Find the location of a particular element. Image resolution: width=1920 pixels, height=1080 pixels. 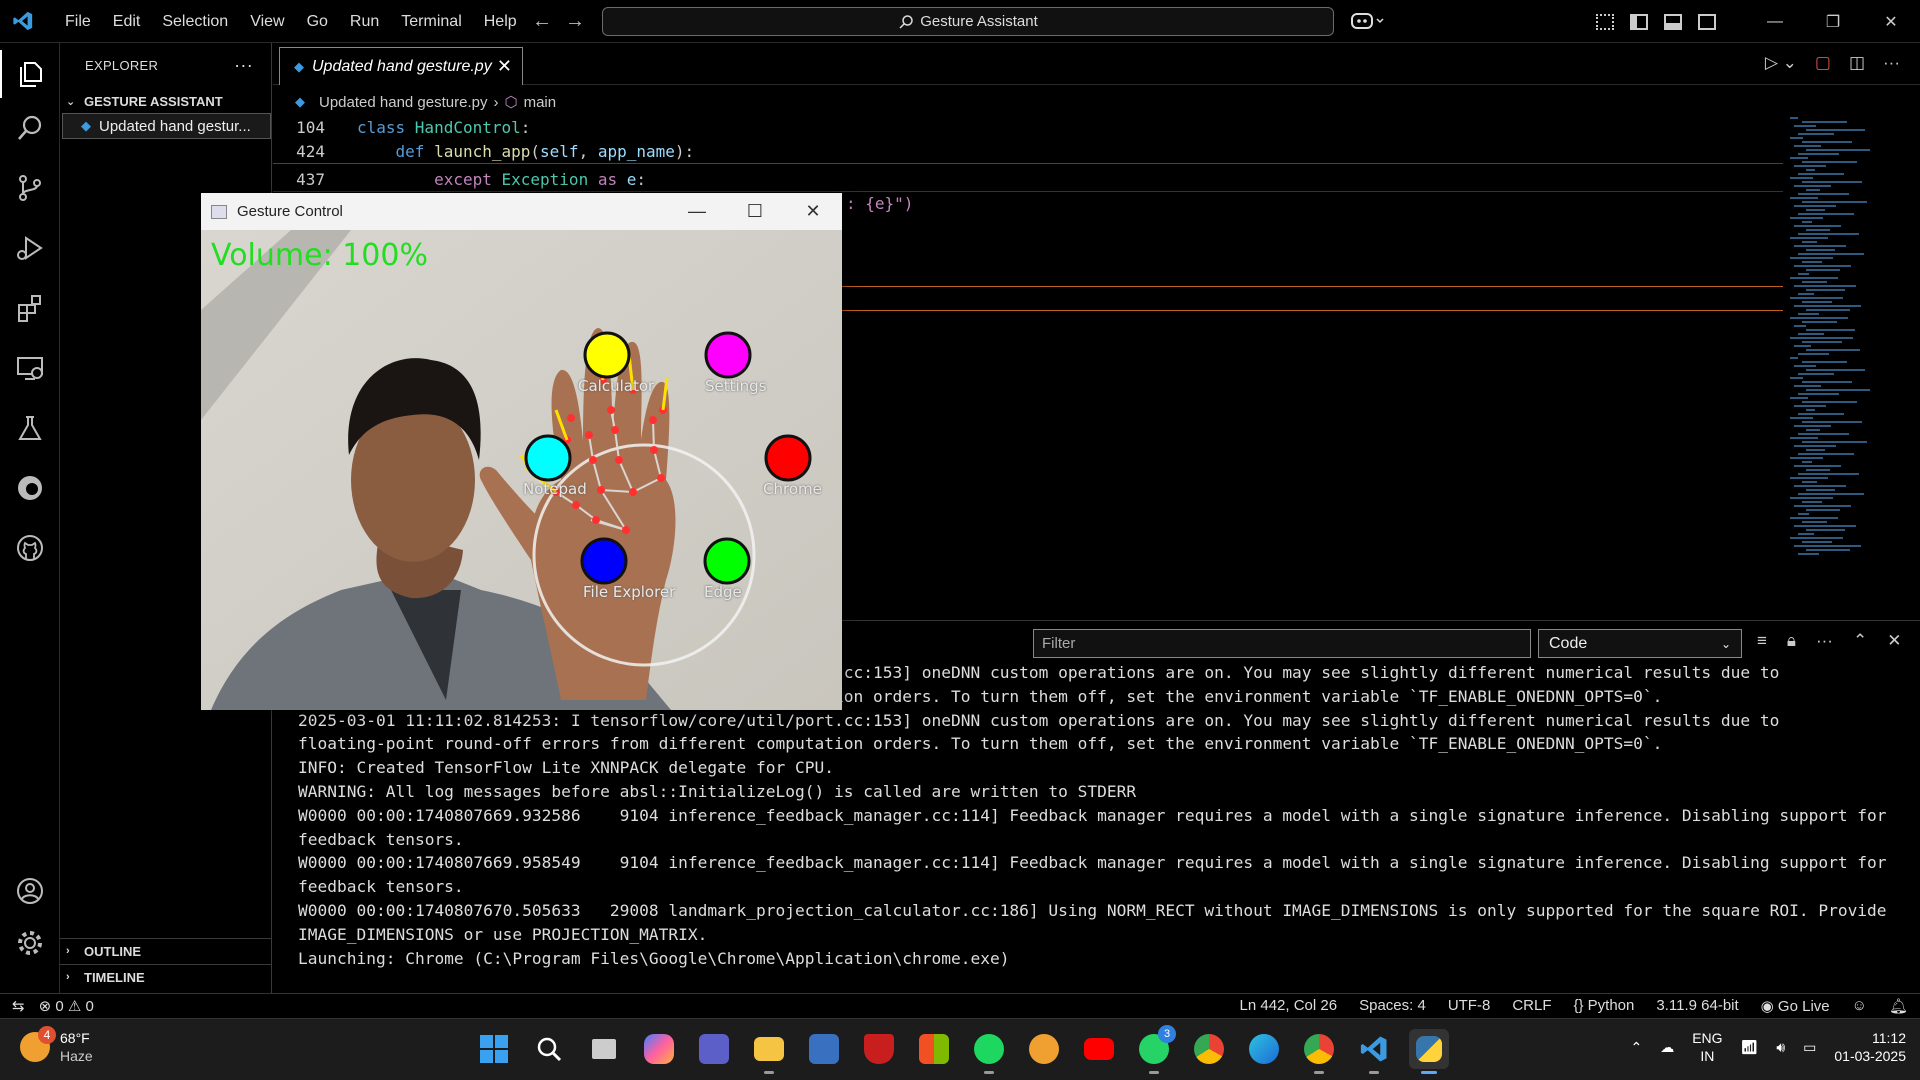

chevron-up-icon: ⌃ is located at coordinates (1636, 1047).